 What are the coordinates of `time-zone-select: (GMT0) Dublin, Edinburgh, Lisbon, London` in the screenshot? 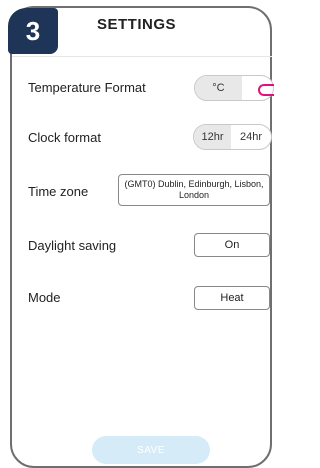 It's located at (194, 190).